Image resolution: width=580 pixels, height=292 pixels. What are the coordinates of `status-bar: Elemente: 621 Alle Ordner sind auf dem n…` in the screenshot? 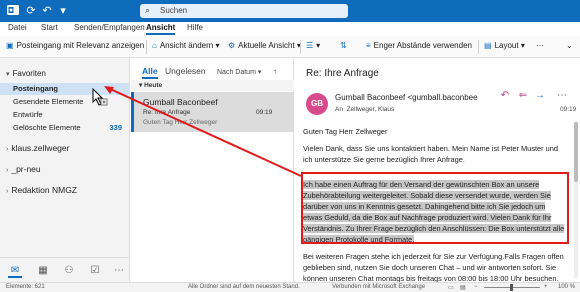 It's located at (290, 287).